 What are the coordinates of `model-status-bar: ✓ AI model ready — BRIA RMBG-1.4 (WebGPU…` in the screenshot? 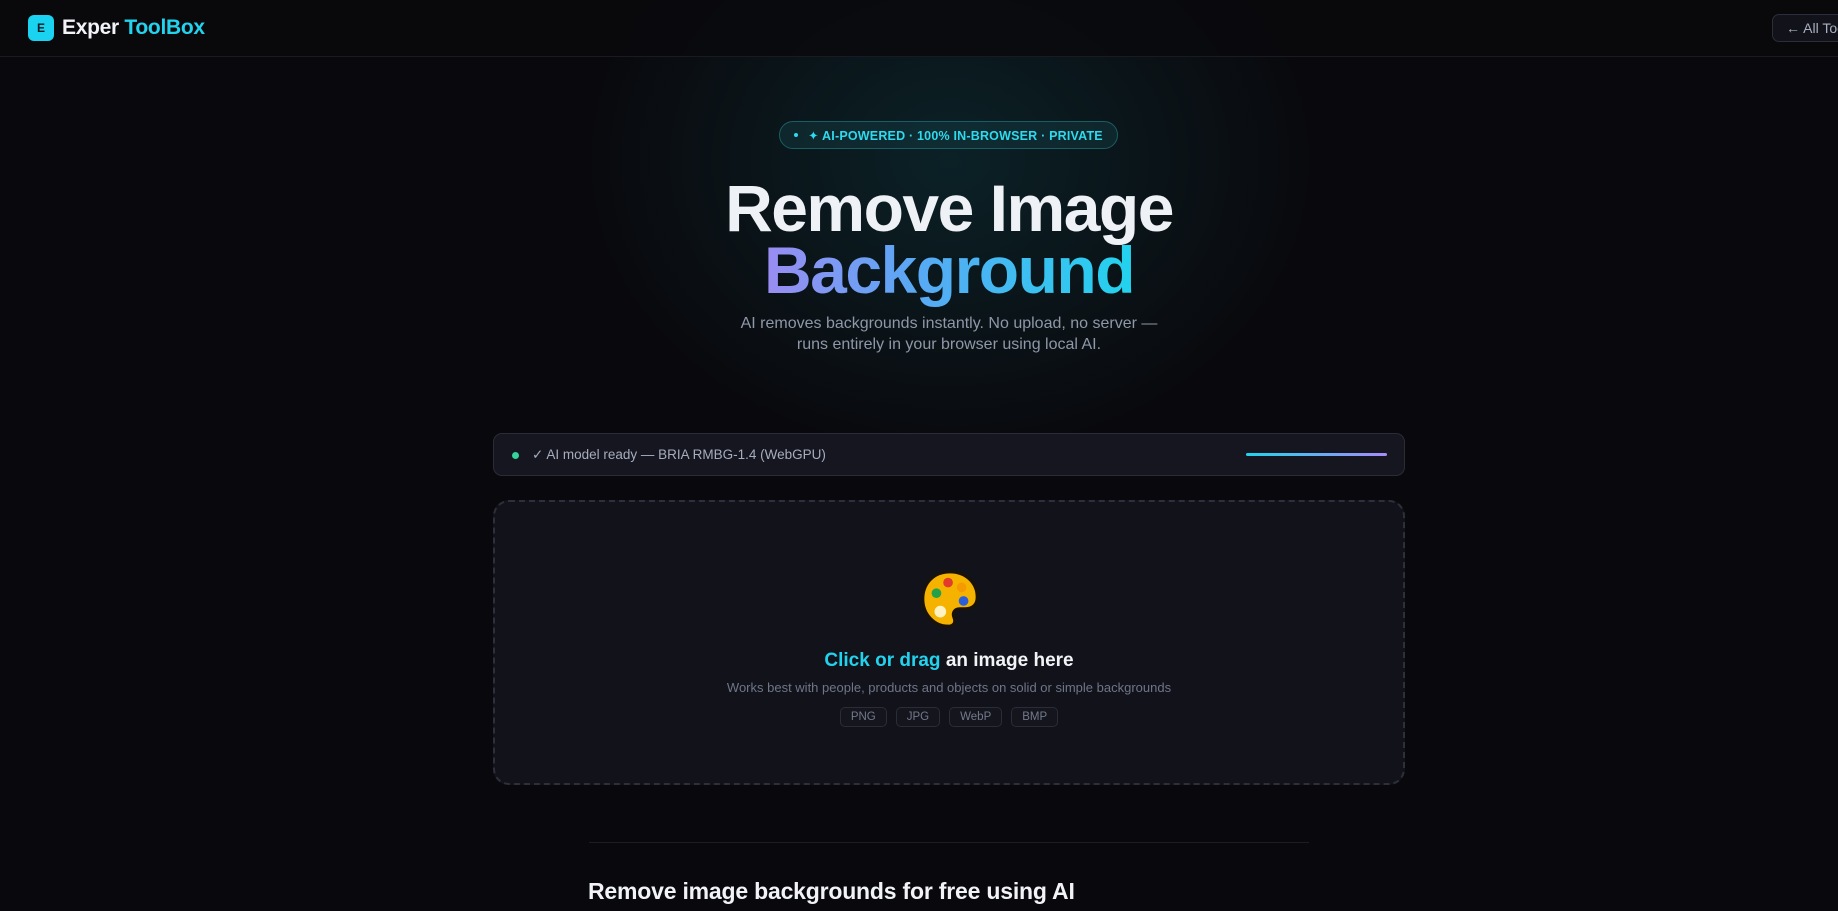 It's located at (949, 454).